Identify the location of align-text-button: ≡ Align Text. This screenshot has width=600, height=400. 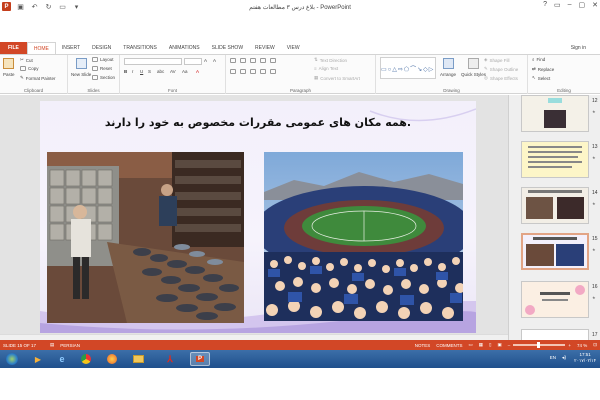
(326, 68).